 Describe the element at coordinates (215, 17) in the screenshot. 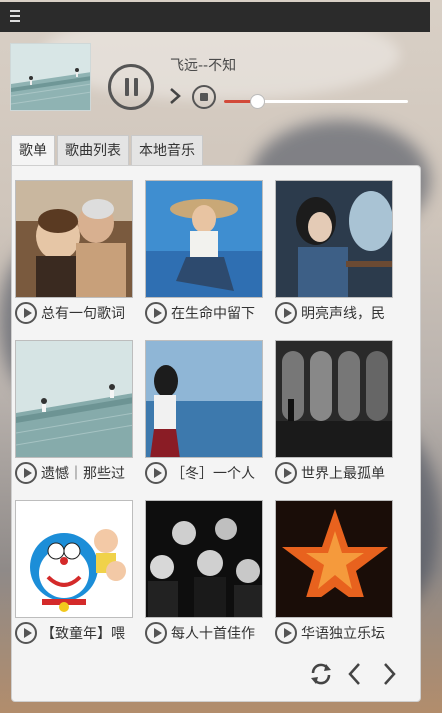

I see `title-bar` at that location.